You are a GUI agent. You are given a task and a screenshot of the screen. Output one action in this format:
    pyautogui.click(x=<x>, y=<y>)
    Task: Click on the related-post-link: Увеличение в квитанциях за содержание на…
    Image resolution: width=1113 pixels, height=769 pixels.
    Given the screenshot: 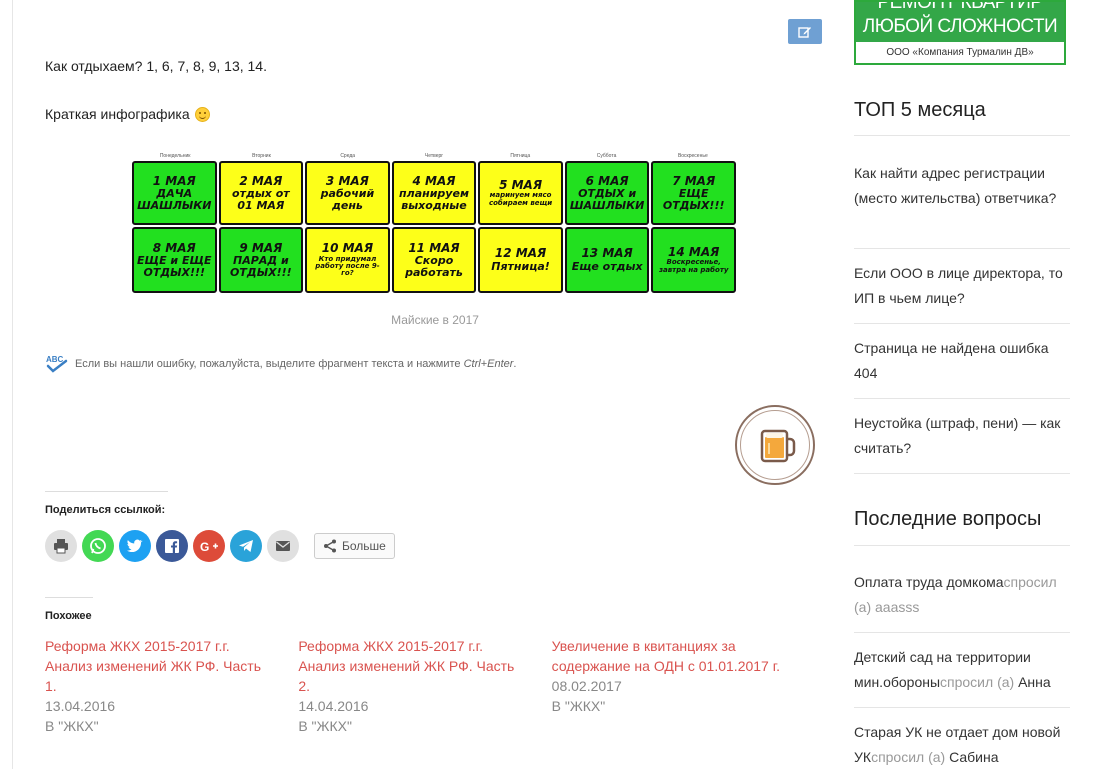 What is the action you would take?
    pyautogui.click(x=667, y=656)
    